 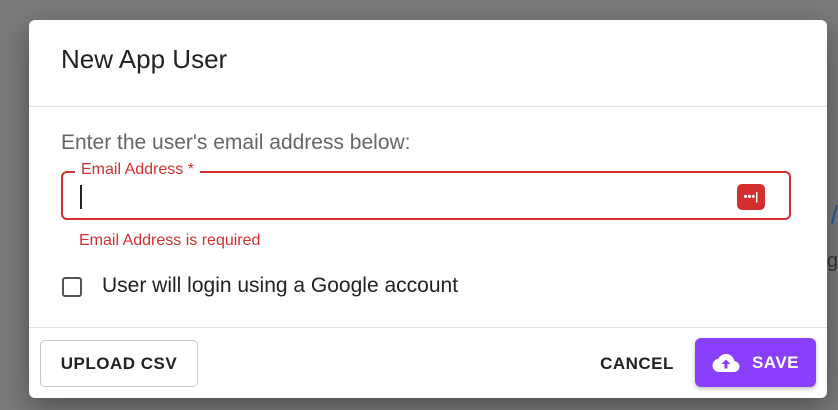 What do you see at coordinates (428, 106) in the screenshot?
I see `header-divider` at bounding box center [428, 106].